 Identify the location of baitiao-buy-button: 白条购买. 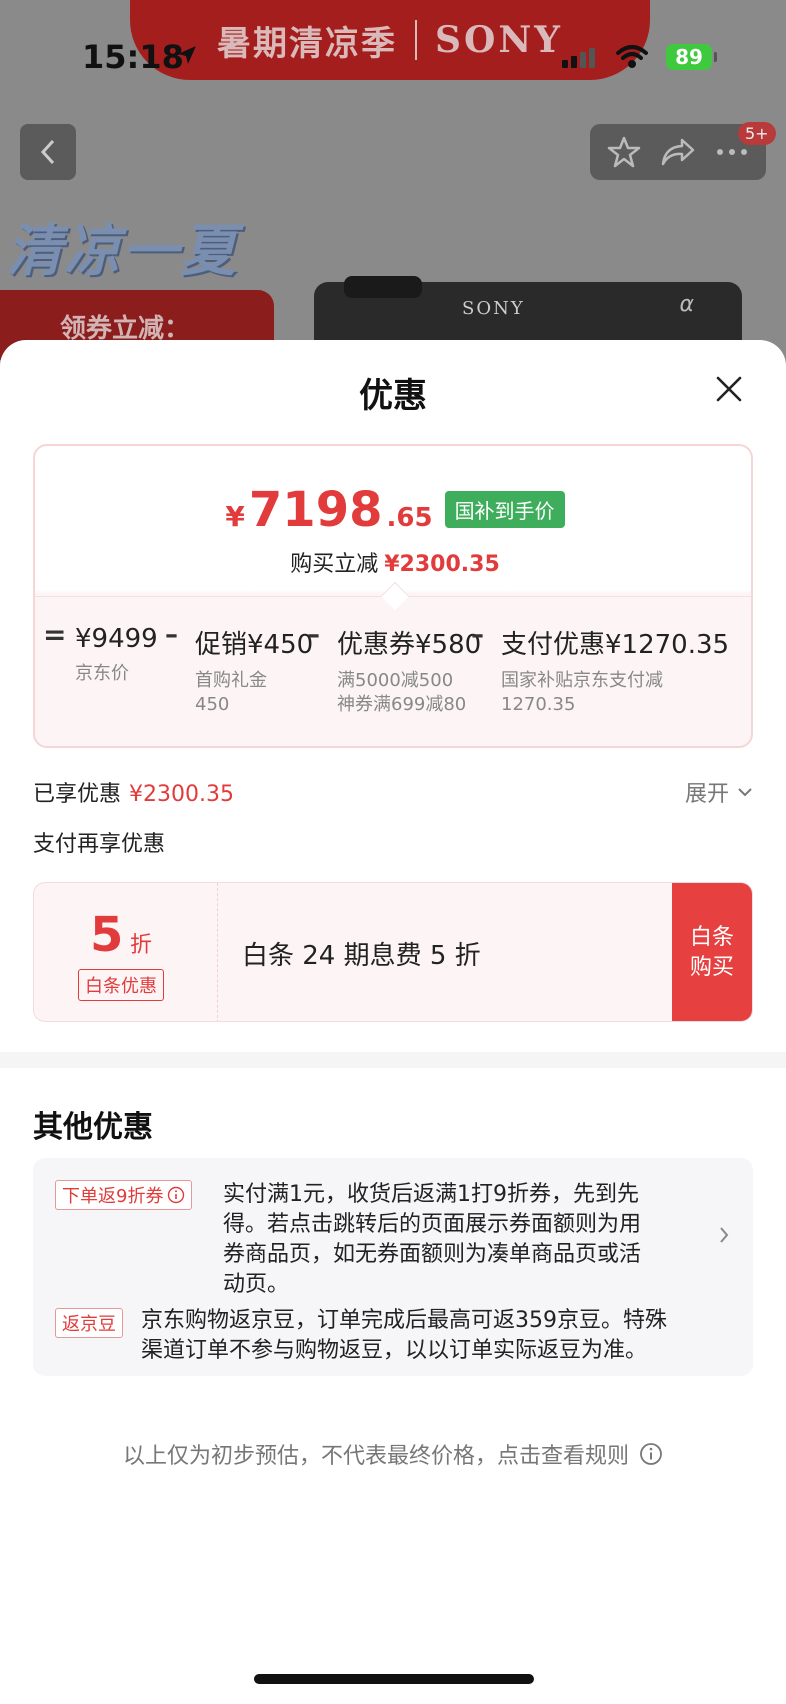
(712, 952).